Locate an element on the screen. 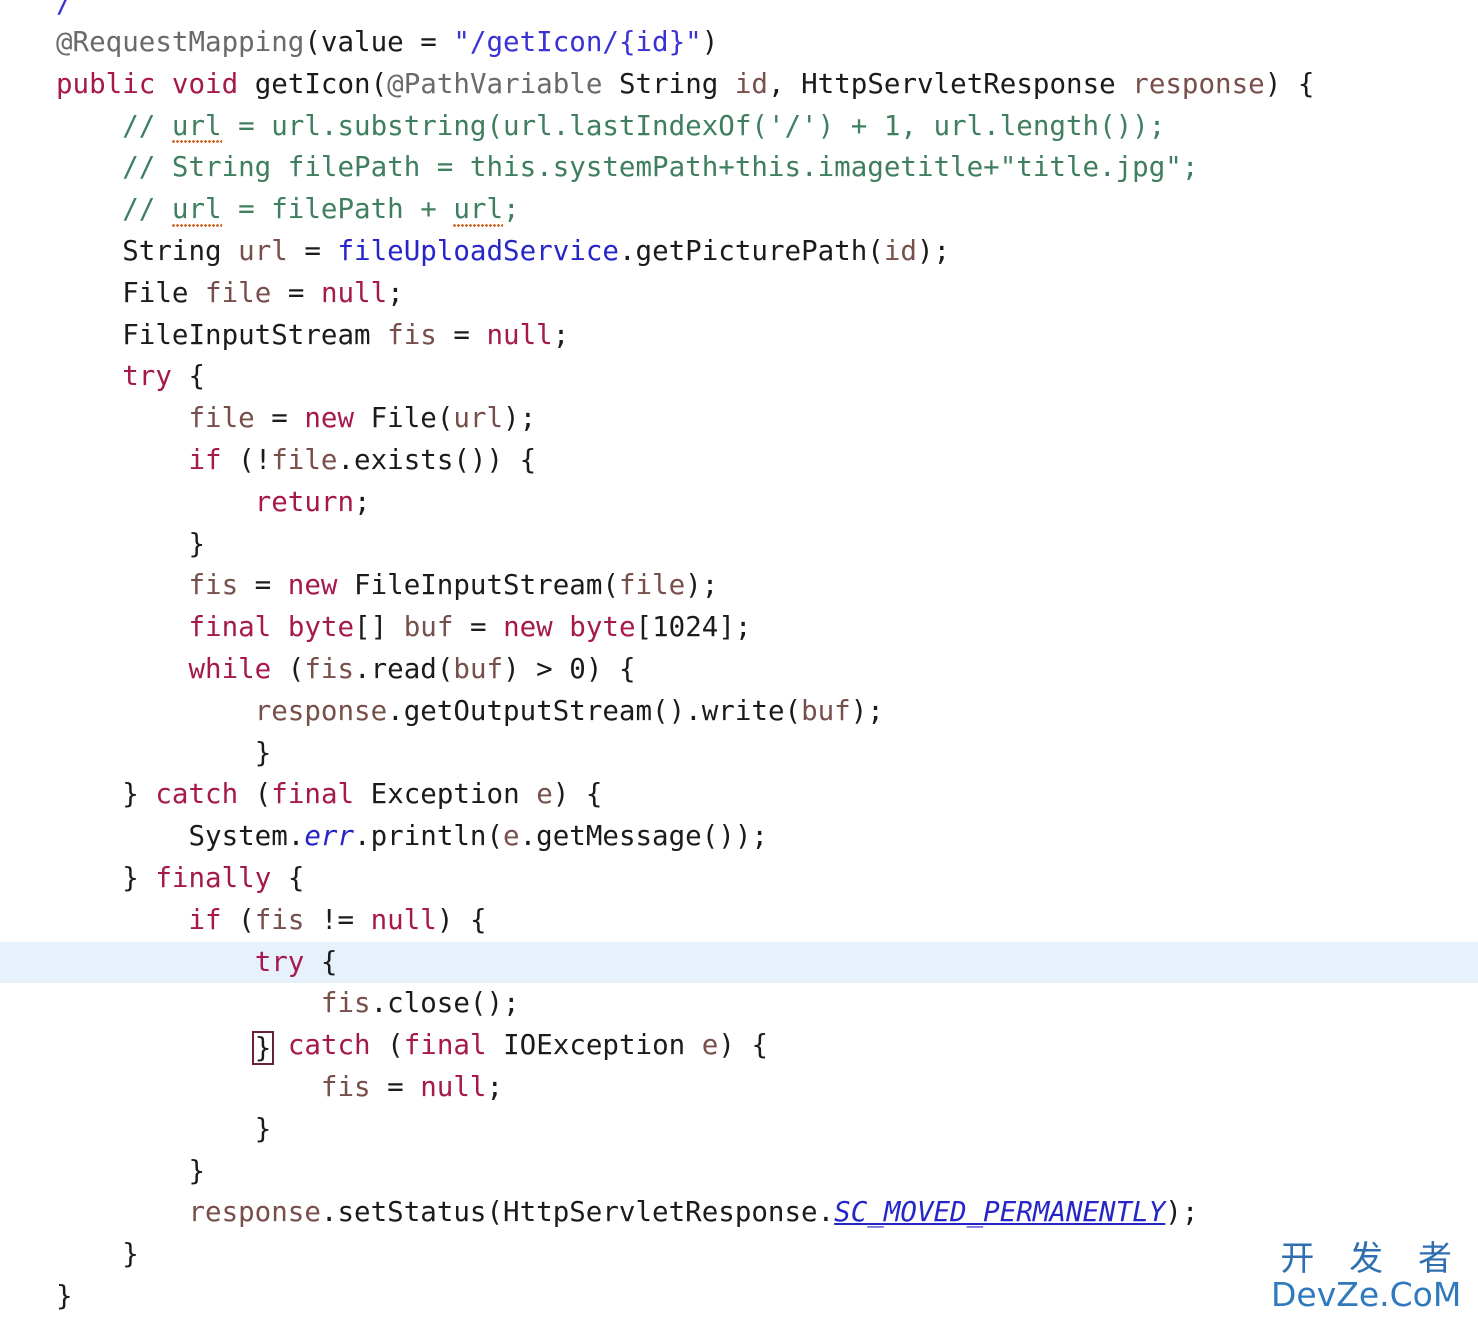 The width and height of the screenshot is (1478, 1318). code-line-25: } catch (final IOException e) { is located at coordinates (739, 1046).